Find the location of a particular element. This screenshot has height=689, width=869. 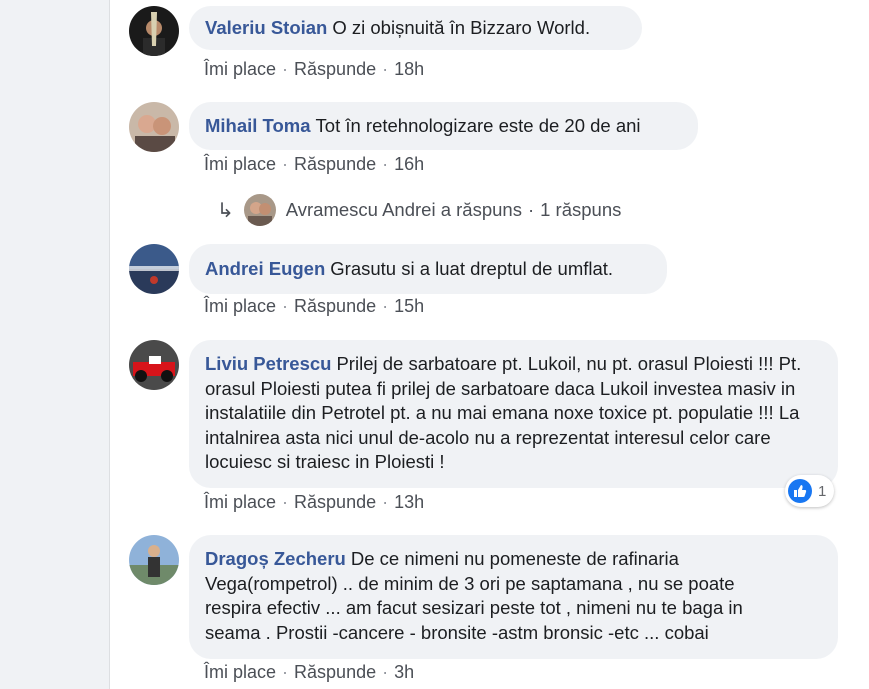

comment-author: Liviu Petrescu is located at coordinates (268, 363).